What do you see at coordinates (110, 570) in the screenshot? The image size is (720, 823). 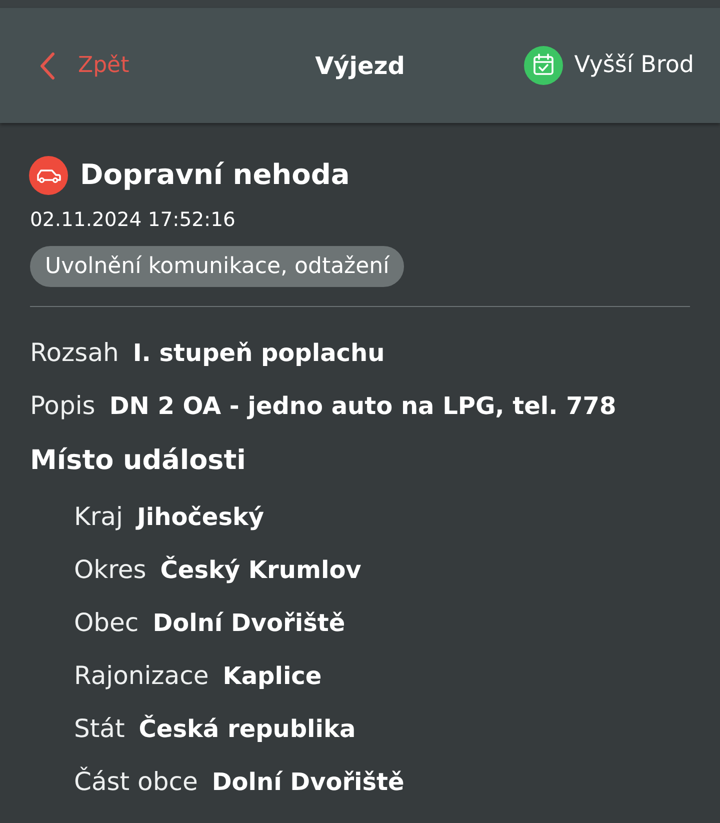 I see `field-label: Okres` at bounding box center [110, 570].